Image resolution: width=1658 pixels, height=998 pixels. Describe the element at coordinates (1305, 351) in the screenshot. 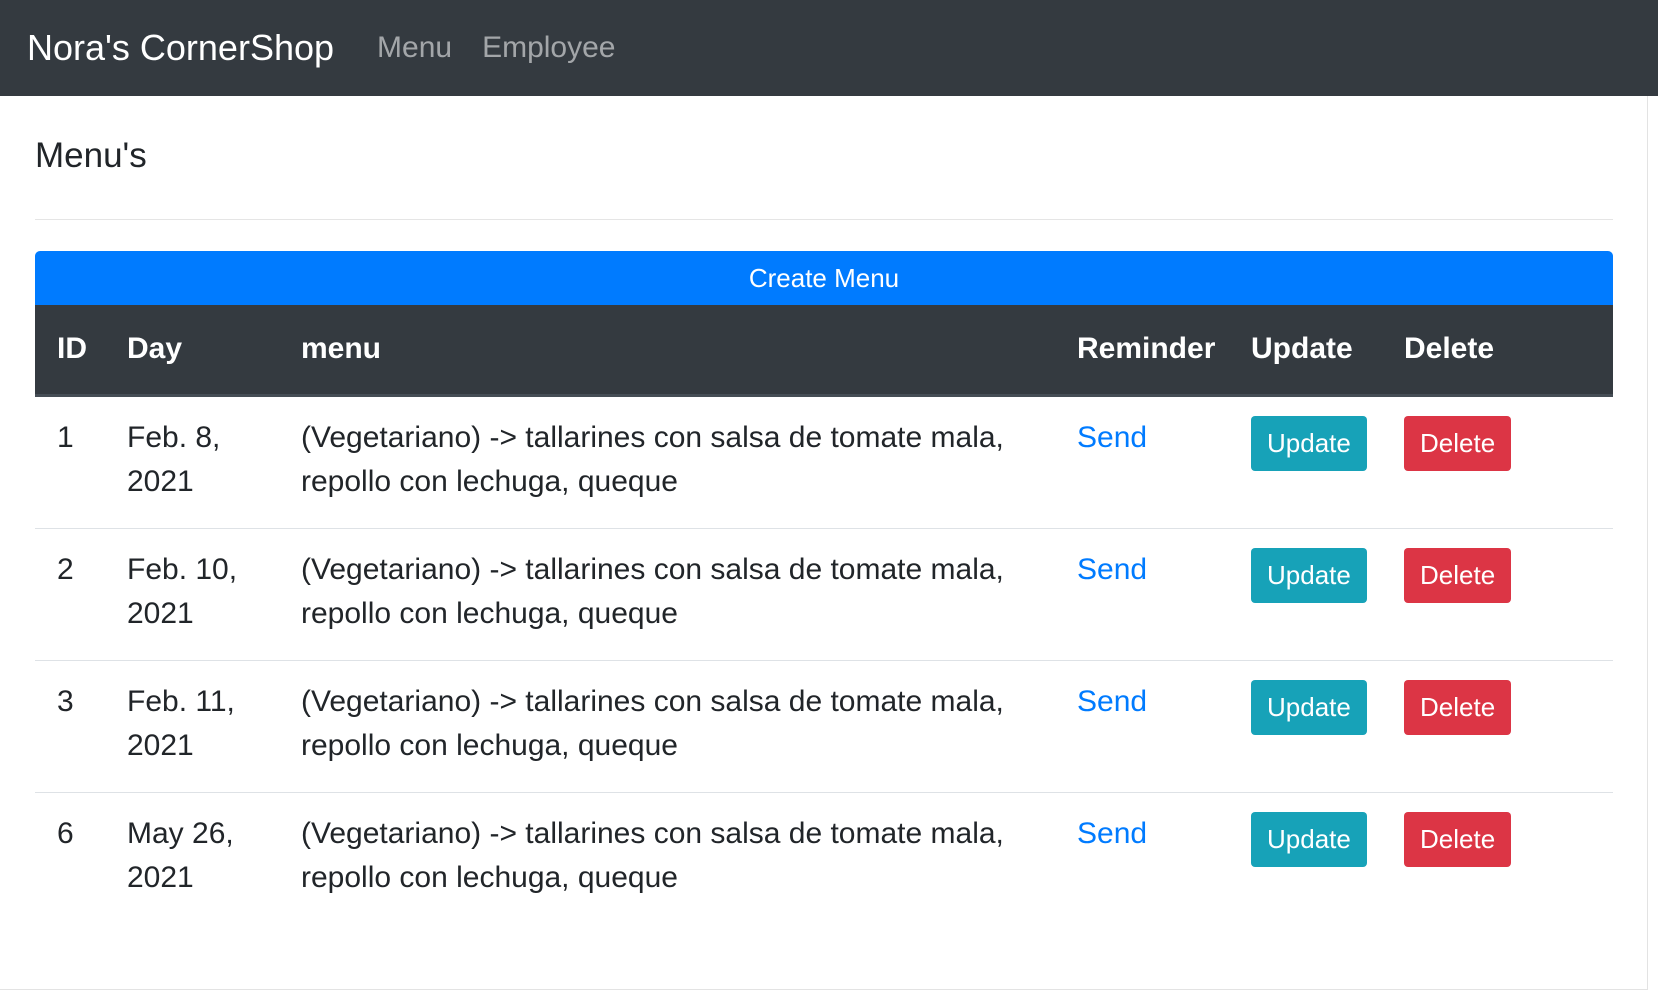

I see `column-header-update: Update` at that location.